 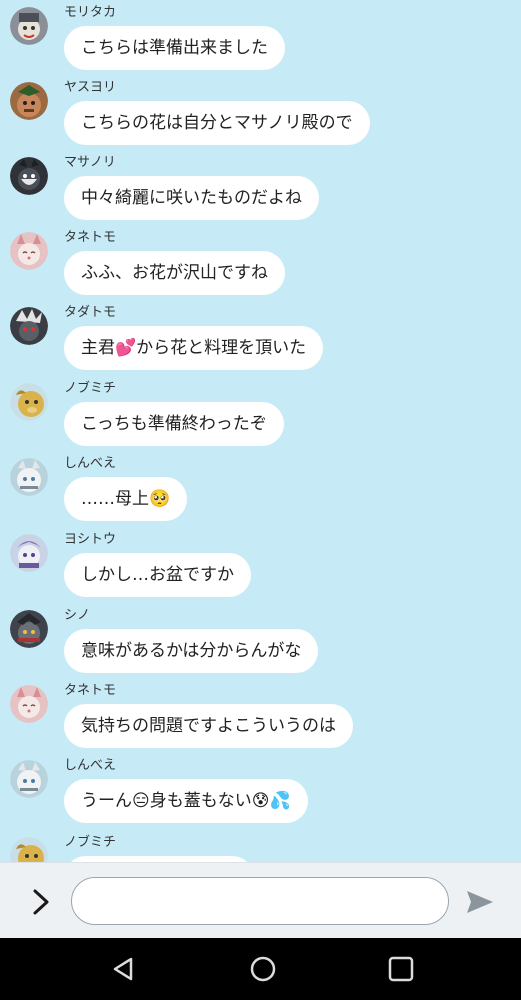 I want to click on message-bubble: 中々綺麗に咲いたものだよね, so click(x=191, y=198).